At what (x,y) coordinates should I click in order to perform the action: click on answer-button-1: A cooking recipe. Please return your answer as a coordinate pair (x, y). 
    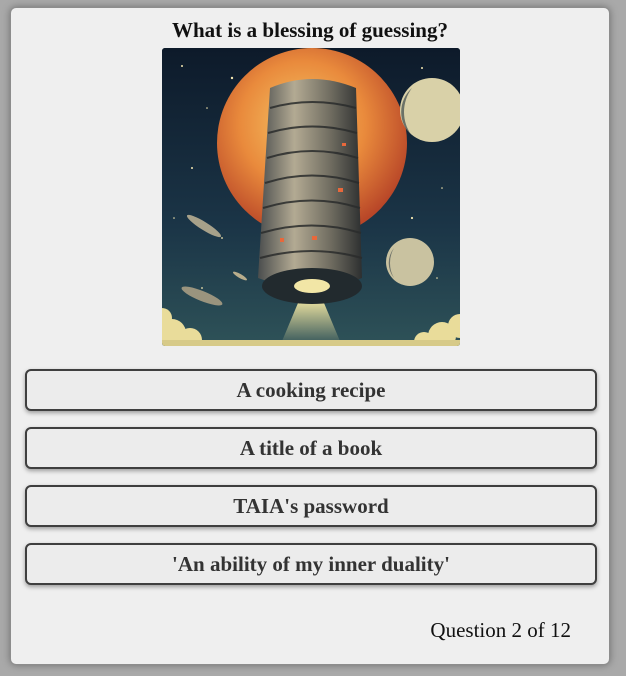
    Looking at the image, I should click on (311, 390).